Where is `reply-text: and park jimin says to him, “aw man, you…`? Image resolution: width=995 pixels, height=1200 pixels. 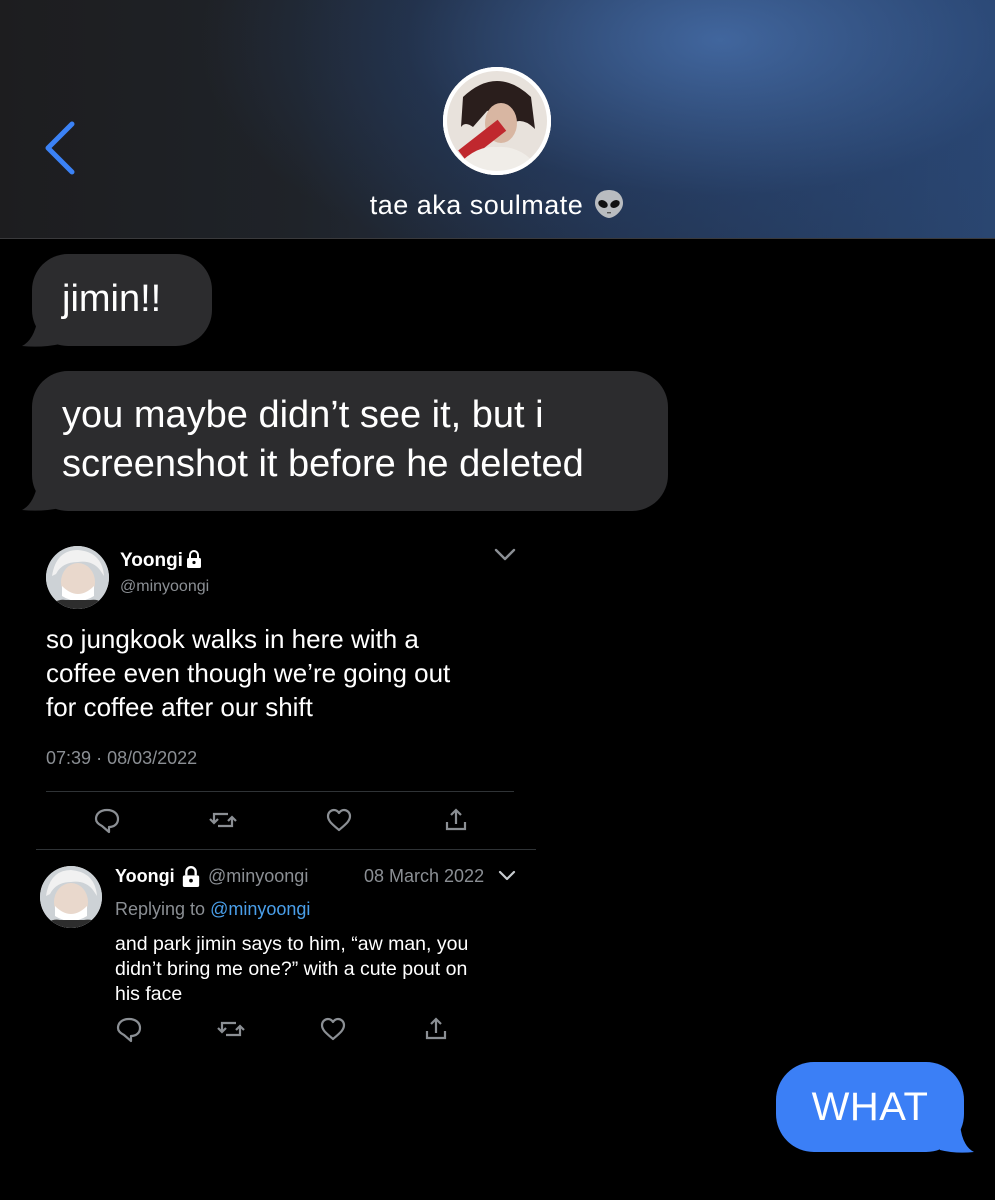 reply-text: and park jimin says to him, “aw man, you… is located at coordinates (292, 969).